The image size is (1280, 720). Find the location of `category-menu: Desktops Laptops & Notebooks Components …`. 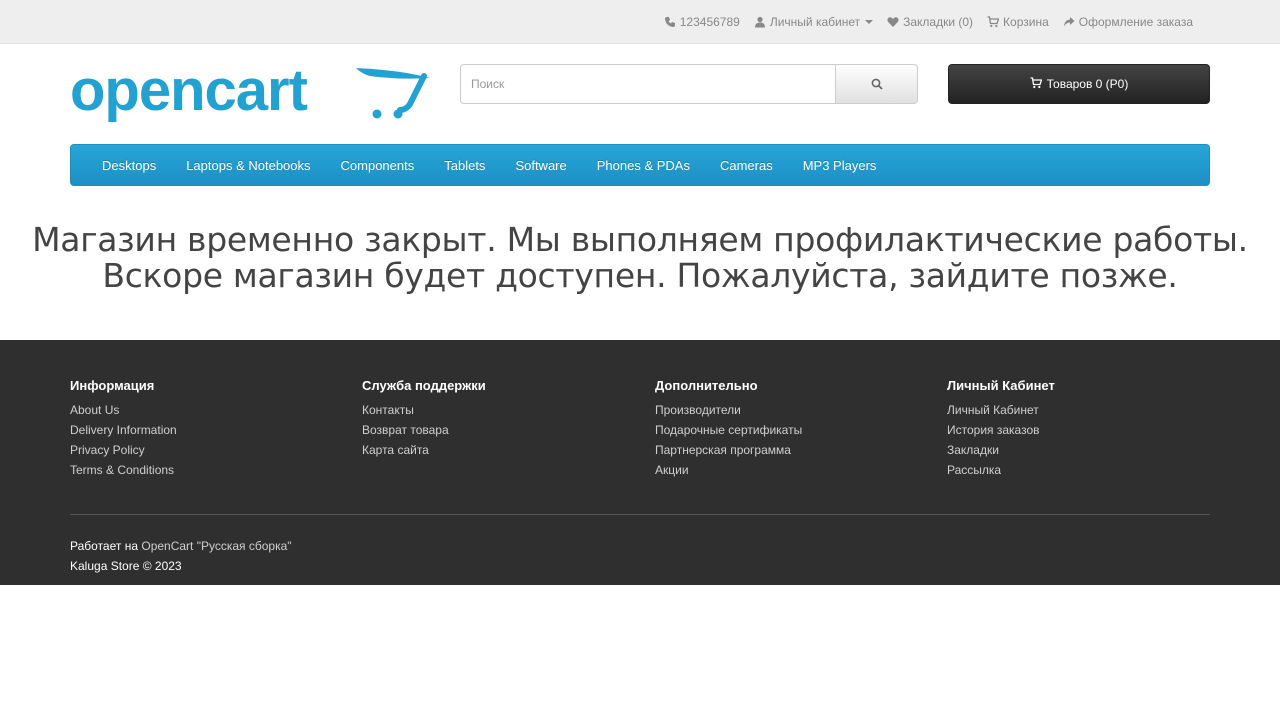

category-menu: Desktops Laptops & Notebooks Components … is located at coordinates (640, 165).